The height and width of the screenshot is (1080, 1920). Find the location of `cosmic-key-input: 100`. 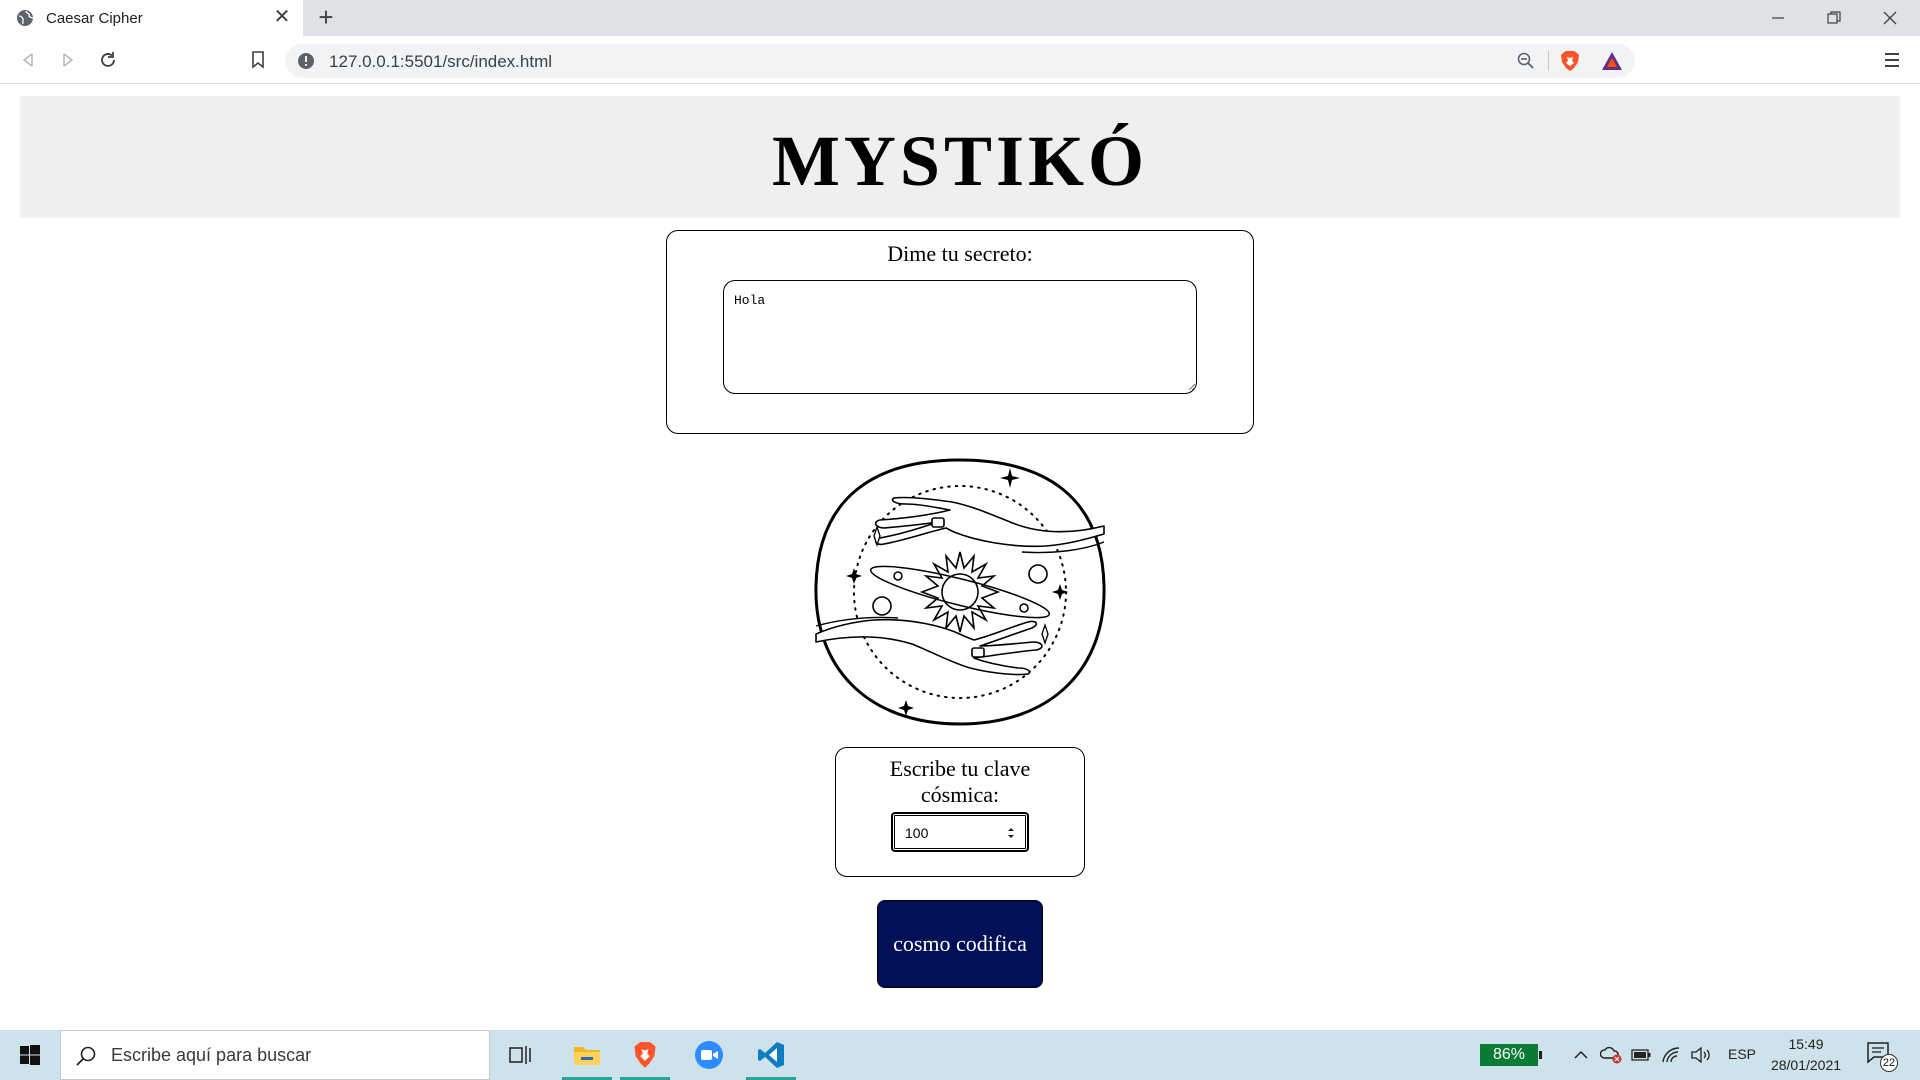

cosmic-key-input: 100 is located at coordinates (960, 832).